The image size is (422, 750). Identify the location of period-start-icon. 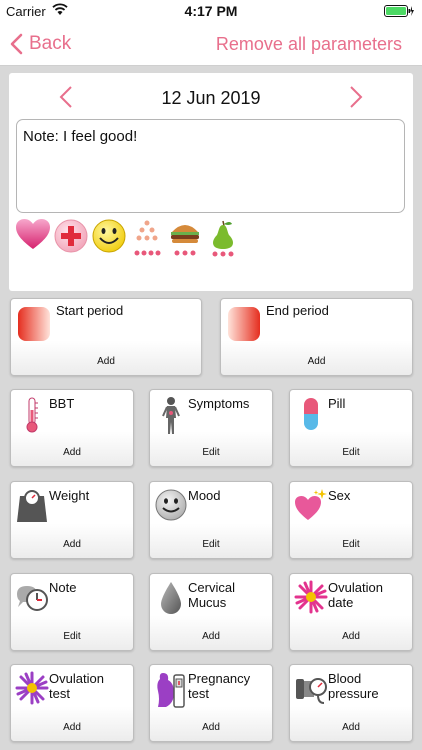
(34, 324).